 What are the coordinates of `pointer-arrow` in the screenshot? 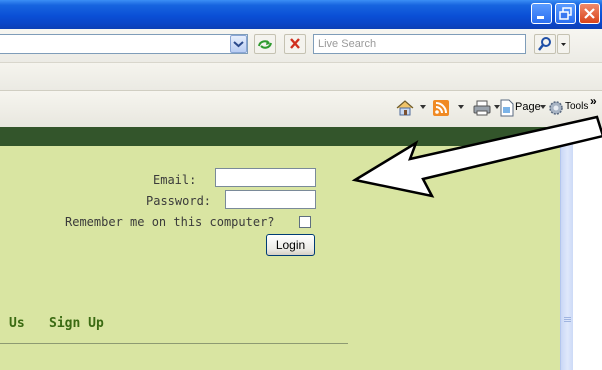 It's located at (476, 156).